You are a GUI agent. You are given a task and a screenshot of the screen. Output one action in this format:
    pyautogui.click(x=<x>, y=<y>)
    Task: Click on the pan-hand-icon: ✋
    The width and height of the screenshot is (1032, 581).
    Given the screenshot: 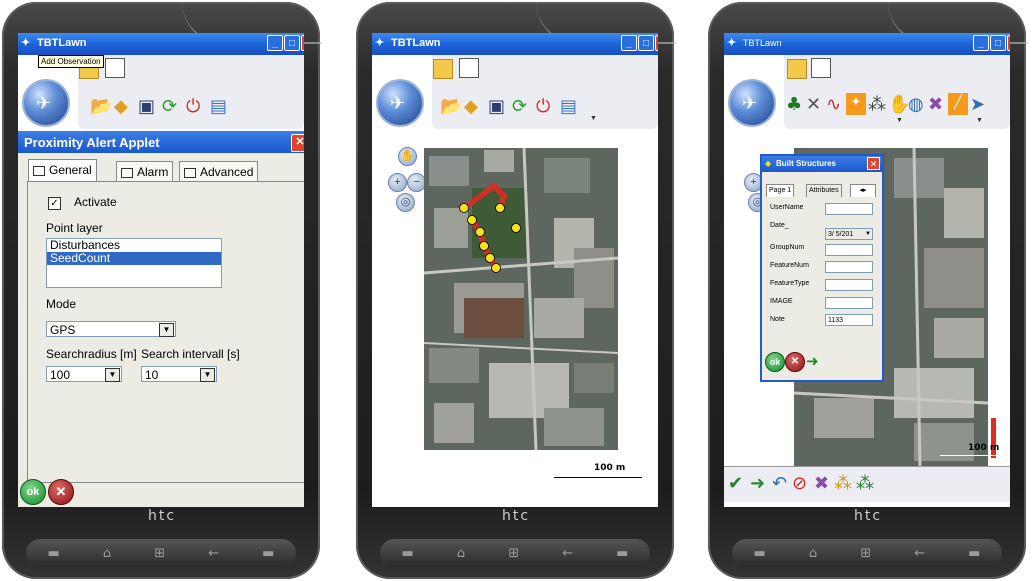 What is the action you would take?
    pyautogui.click(x=407, y=156)
    